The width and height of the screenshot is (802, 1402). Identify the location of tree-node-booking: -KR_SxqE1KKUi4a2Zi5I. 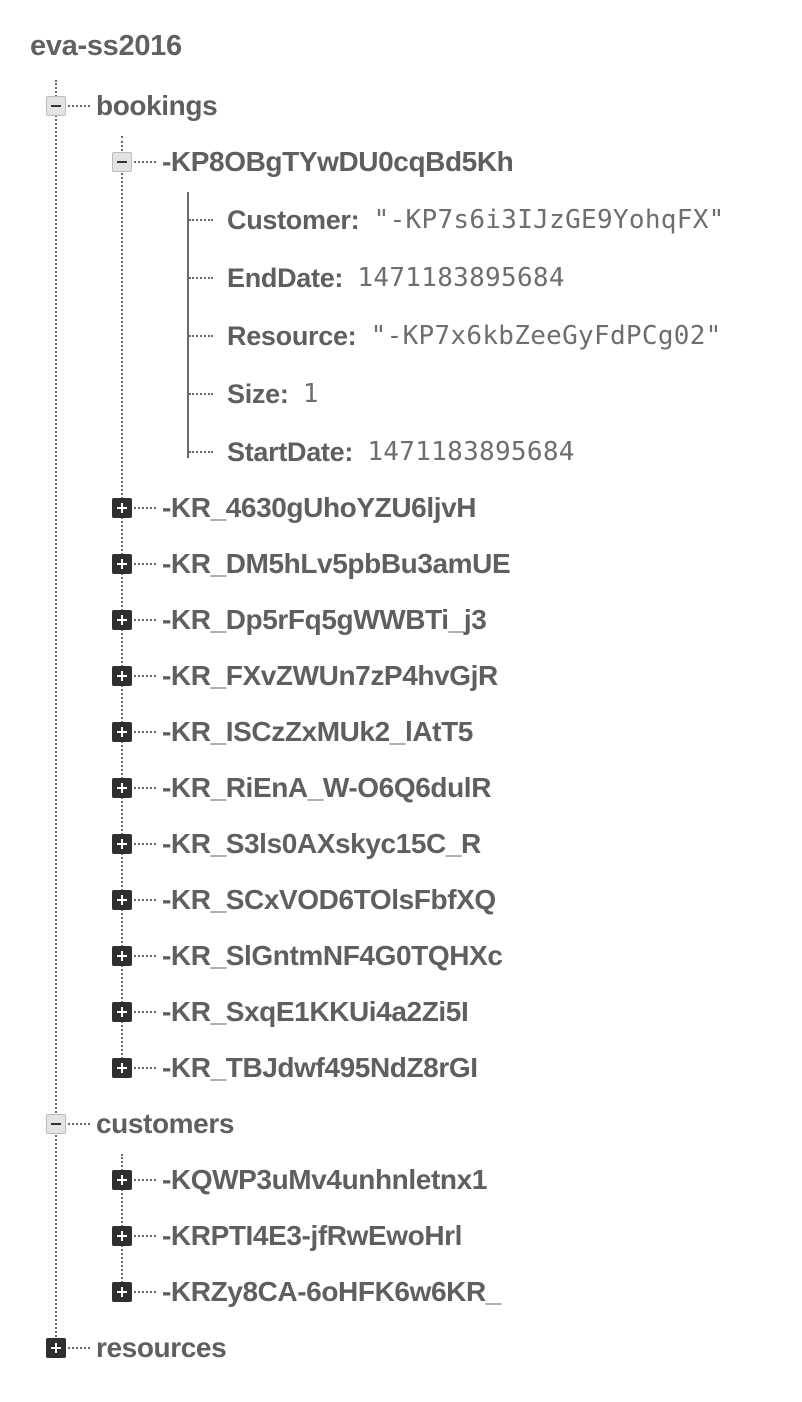
(290, 1012).